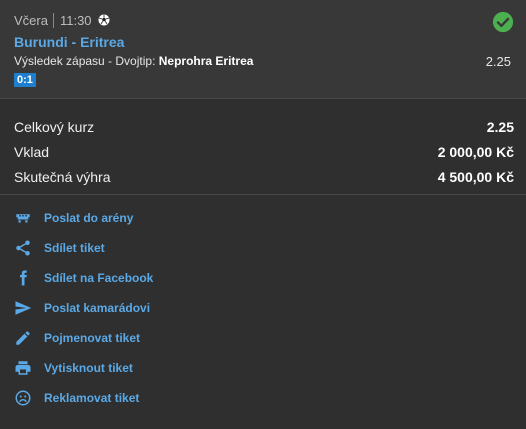  Describe the element at coordinates (264, 151) in the screenshot. I see `stake-row: Vklad 2 000,00 Kč` at that location.